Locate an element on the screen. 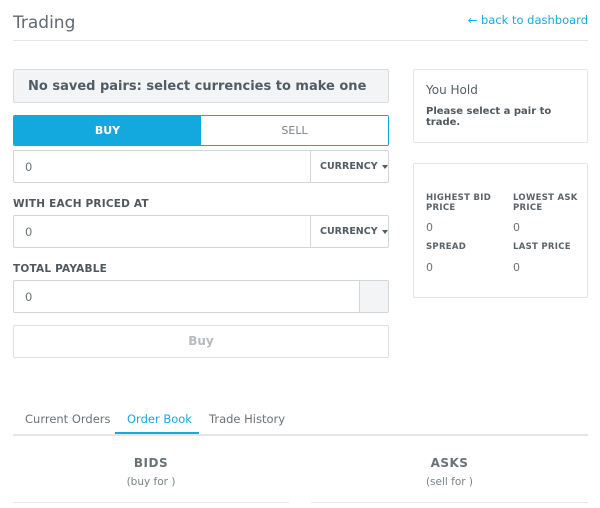 Image resolution: width=600 pixels, height=508 pixels. page-title: Trading is located at coordinates (44, 23).